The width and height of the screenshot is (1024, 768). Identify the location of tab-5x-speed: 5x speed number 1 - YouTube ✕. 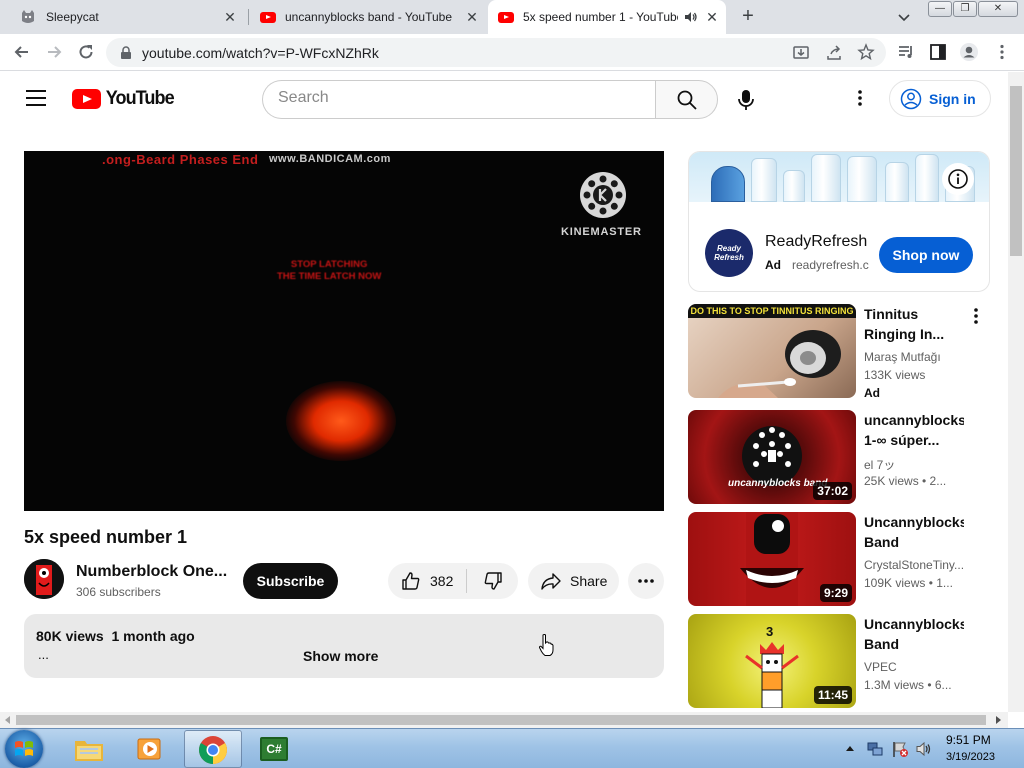
(607, 17).